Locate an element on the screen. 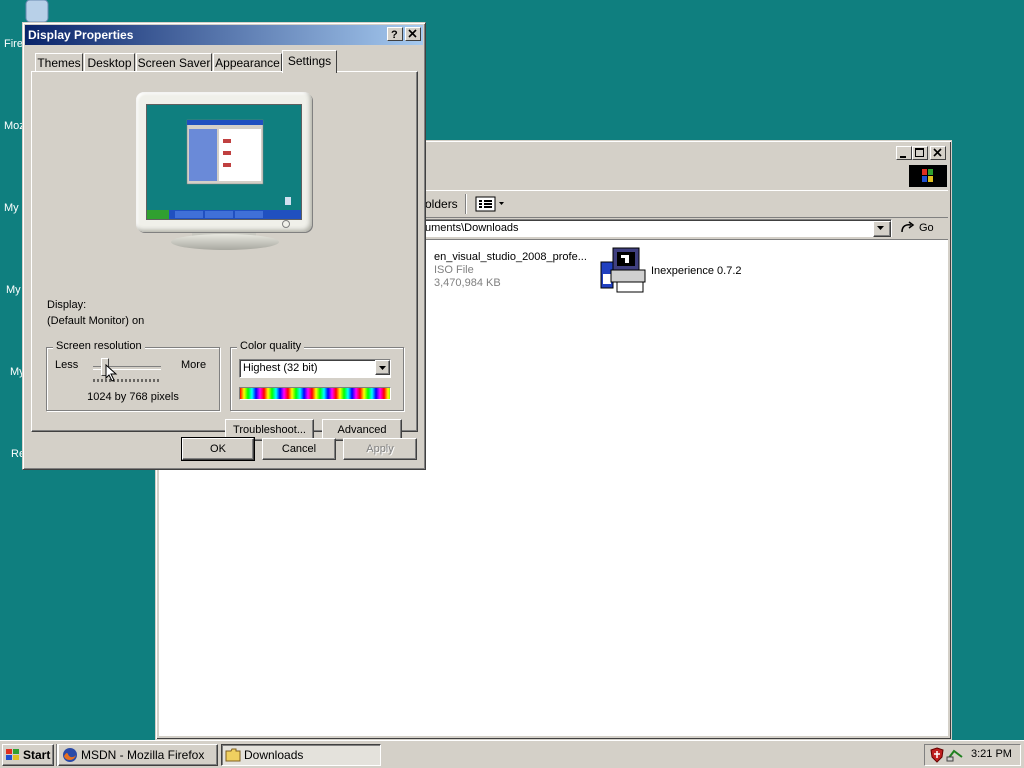  views-button is located at coordinates (490, 204).